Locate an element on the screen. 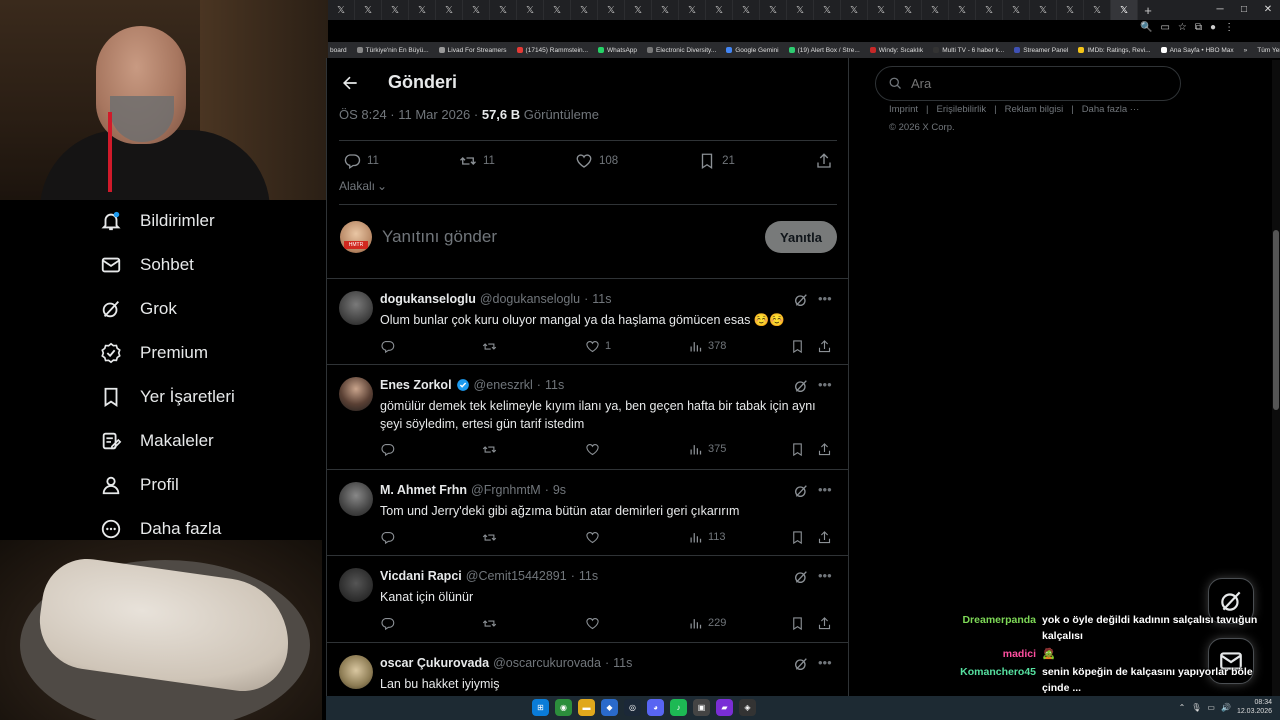  windows-start-icon: ⊞ is located at coordinates (540, 707).